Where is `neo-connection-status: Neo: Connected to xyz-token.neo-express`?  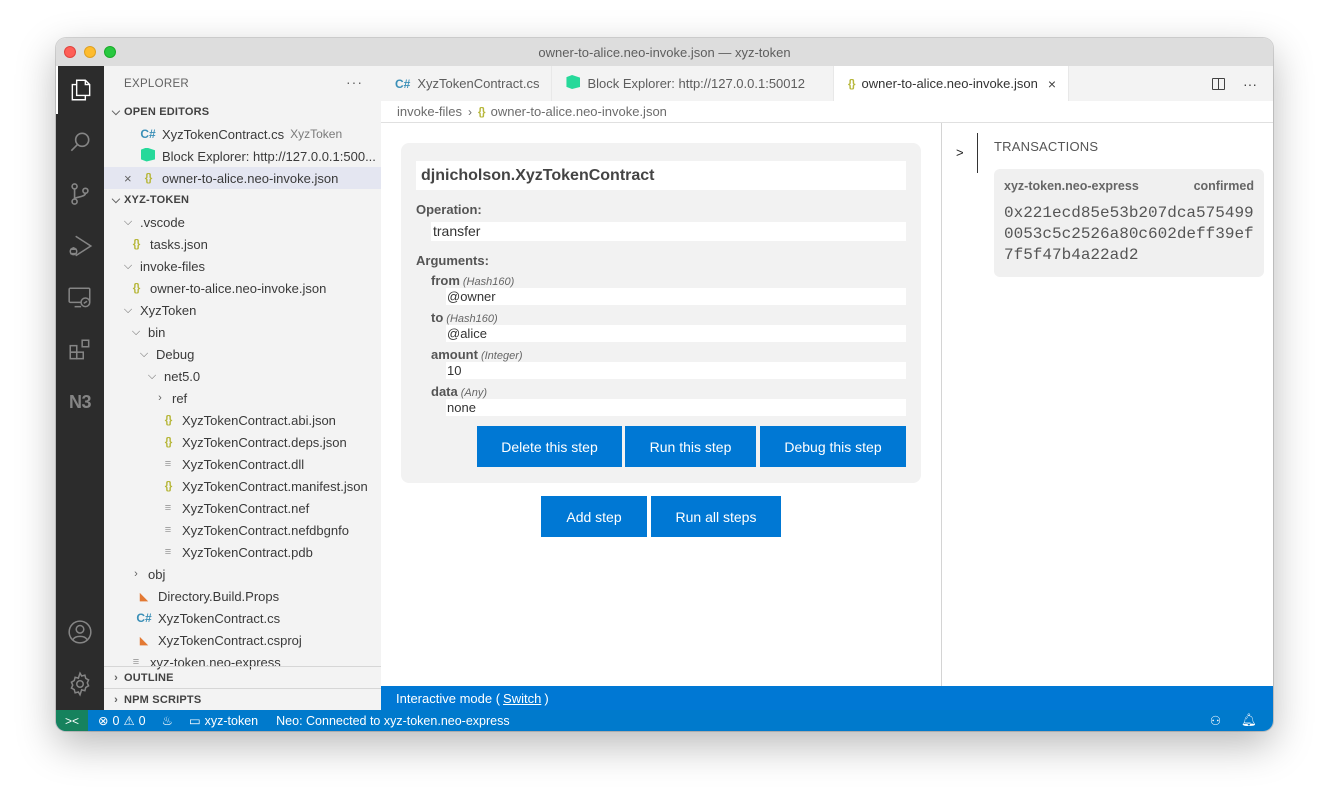 neo-connection-status: Neo: Connected to xyz-token.neo-express is located at coordinates (392, 721).